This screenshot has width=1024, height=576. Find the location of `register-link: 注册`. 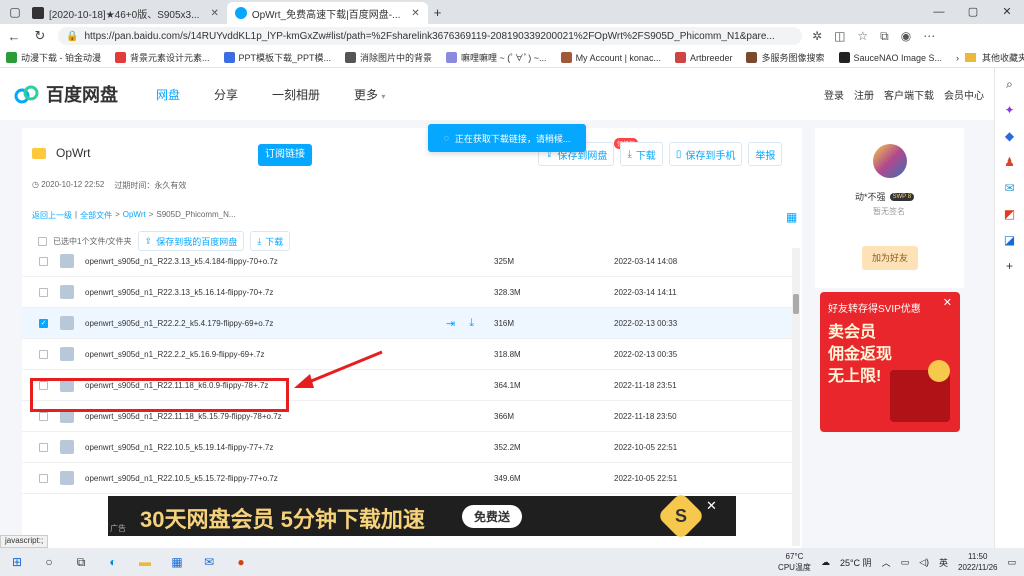

register-link: 注册 is located at coordinates (864, 94).